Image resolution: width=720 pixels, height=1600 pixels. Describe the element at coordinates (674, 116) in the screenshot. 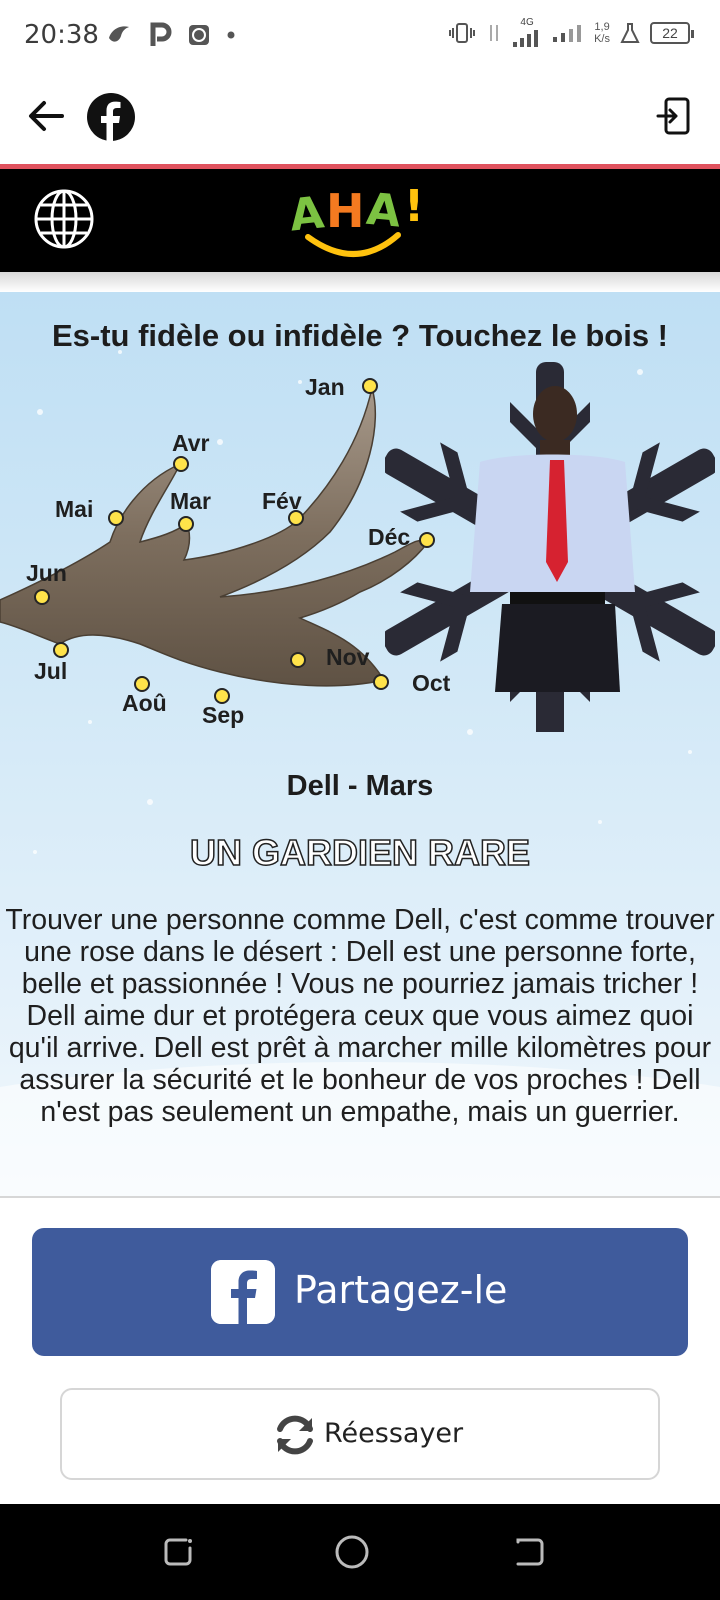

I see `exit-icon` at that location.